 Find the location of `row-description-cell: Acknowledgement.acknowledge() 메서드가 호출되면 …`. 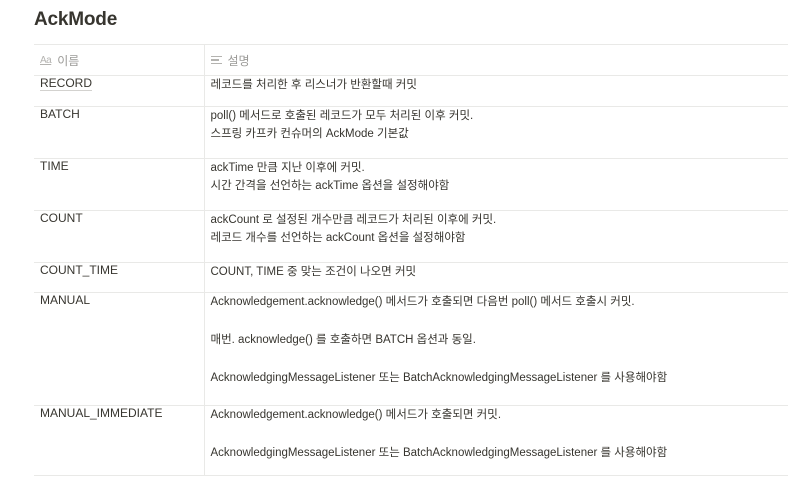

row-description-cell: Acknowledgement.acknowledge() 메서드가 호출되면 … is located at coordinates (495, 440).